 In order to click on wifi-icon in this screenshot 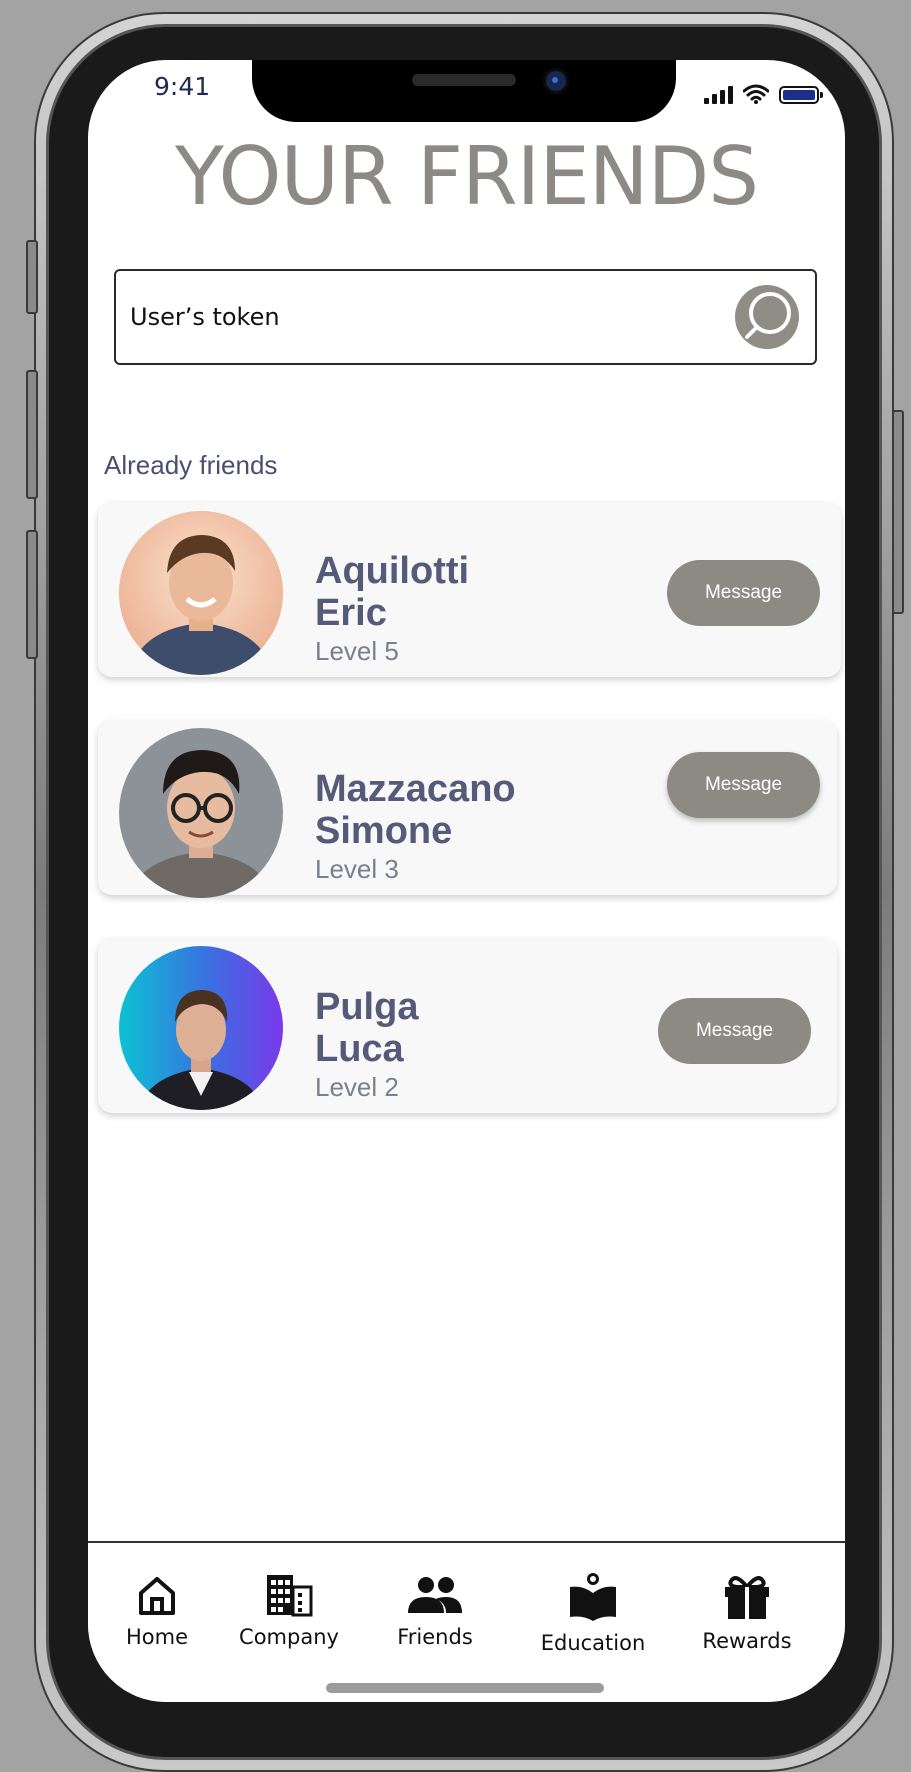, I will do `click(756, 94)`.